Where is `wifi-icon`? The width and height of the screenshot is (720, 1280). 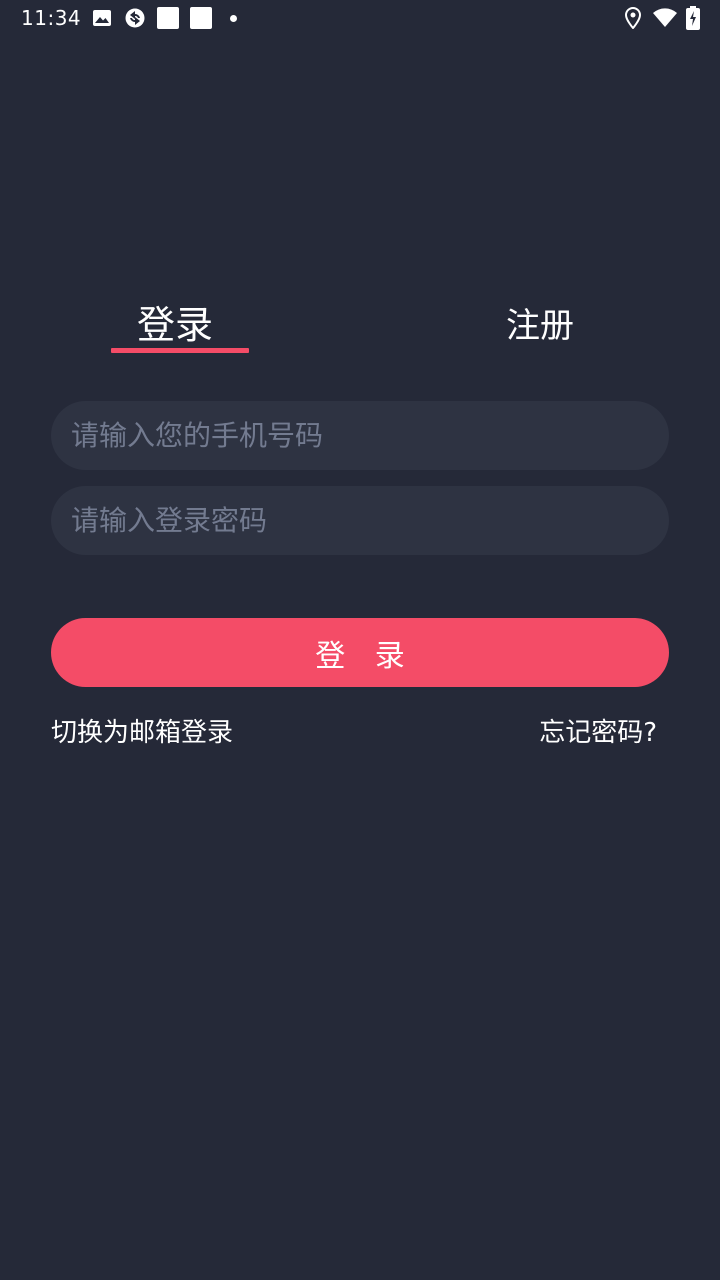
wifi-icon is located at coordinates (665, 17).